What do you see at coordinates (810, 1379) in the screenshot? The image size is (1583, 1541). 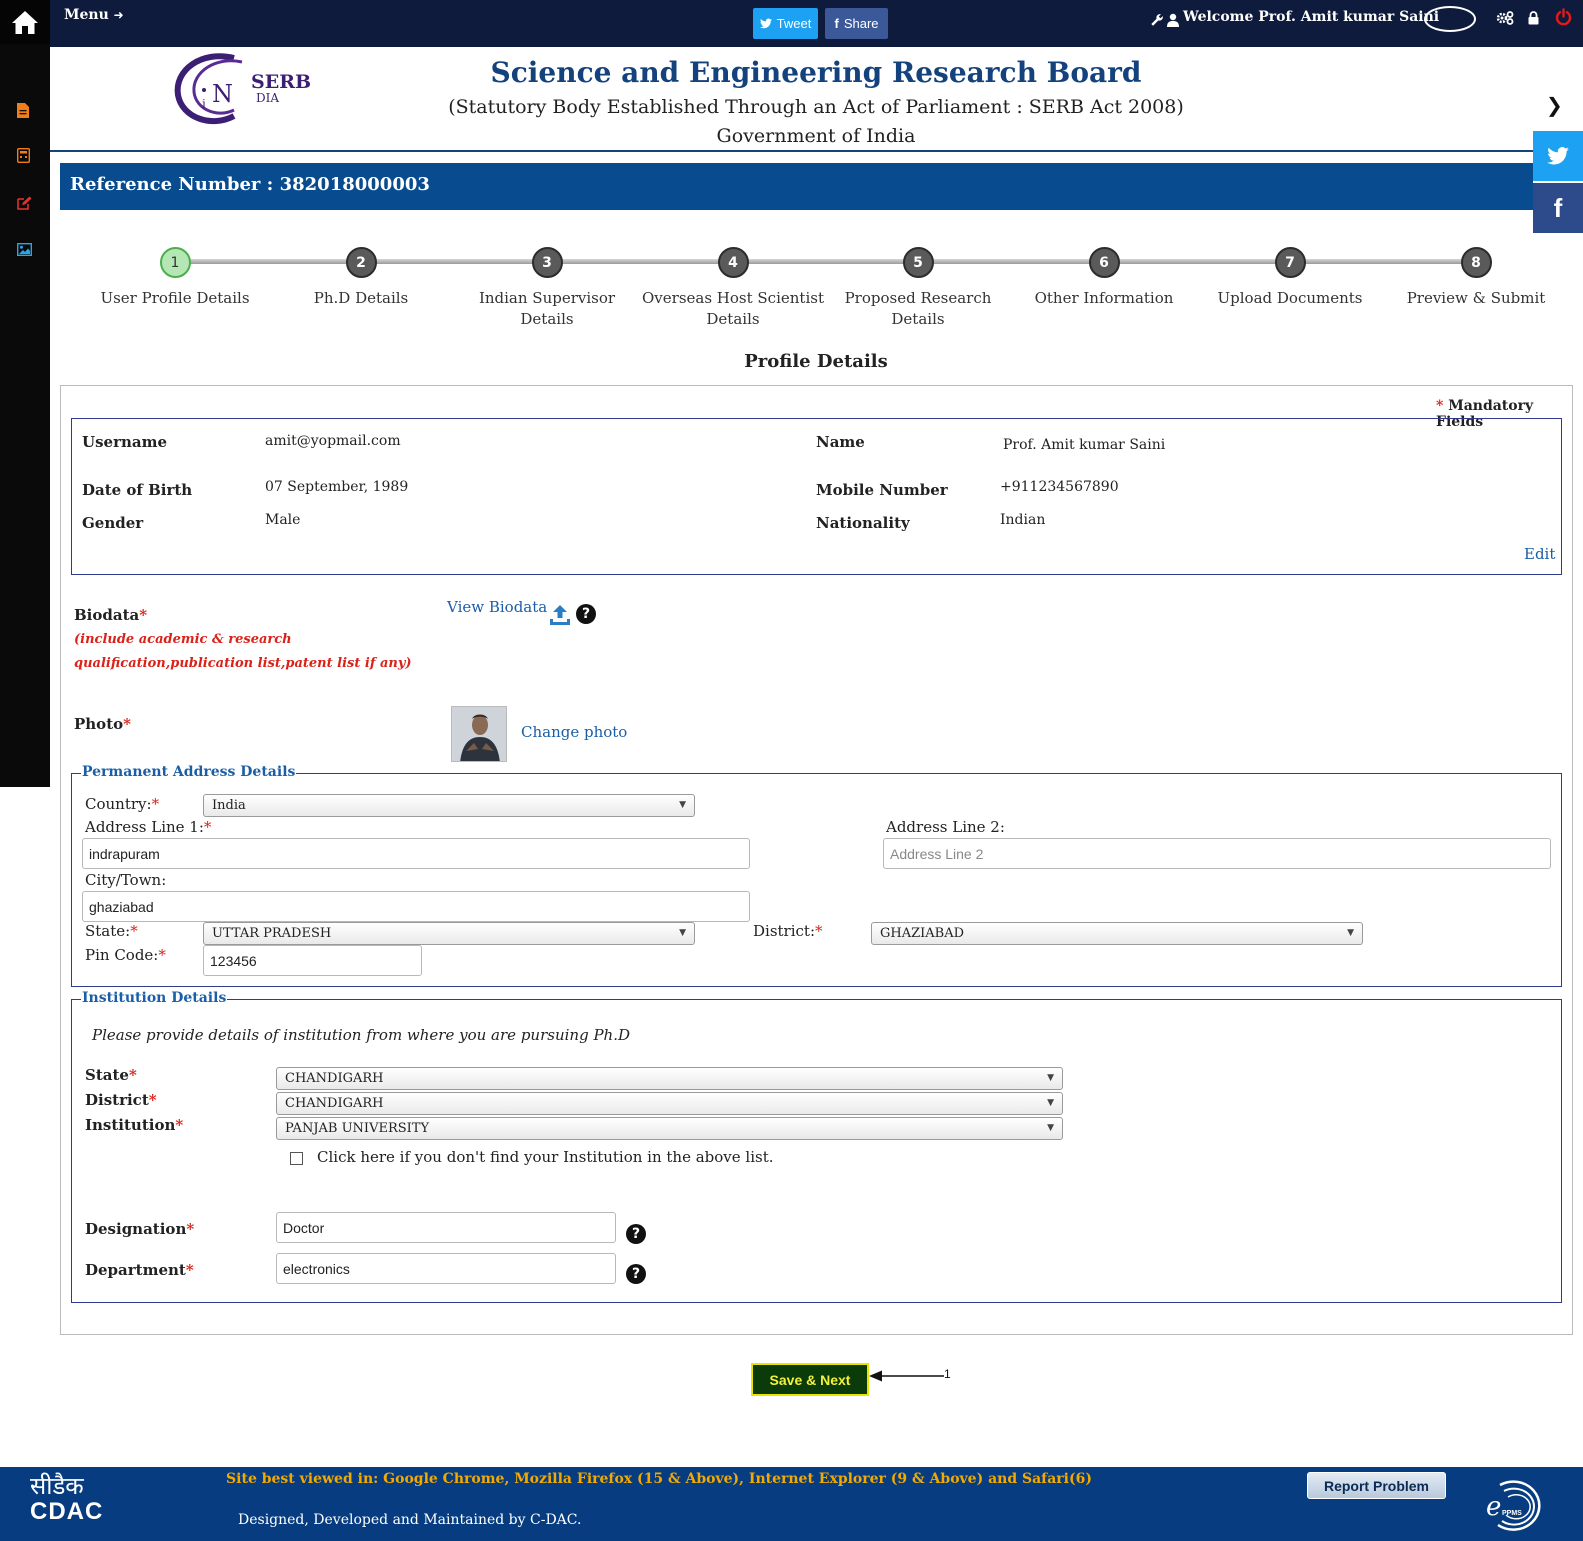 I see `save-next-button: Save & Next` at bounding box center [810, 1379].